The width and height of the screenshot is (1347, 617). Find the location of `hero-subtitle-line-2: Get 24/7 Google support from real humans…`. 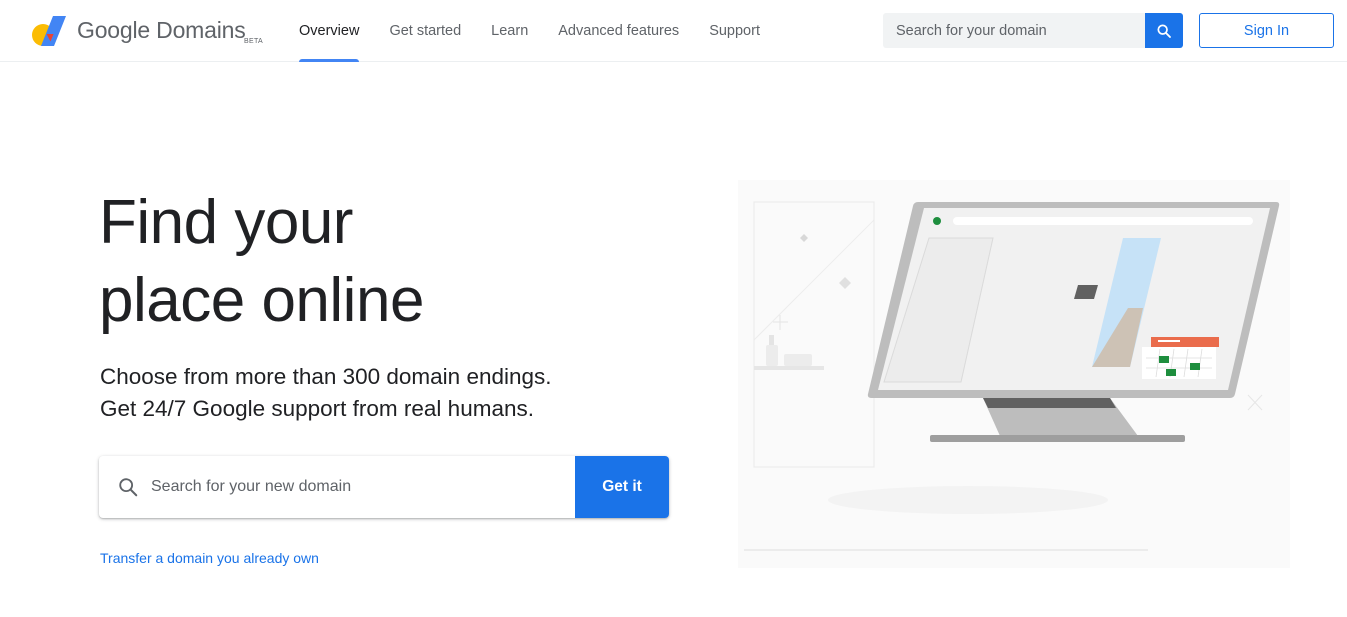

hero-subtitle-line-2: Get 24/7 Google support from real humans… is located at coordinates (317, 408).